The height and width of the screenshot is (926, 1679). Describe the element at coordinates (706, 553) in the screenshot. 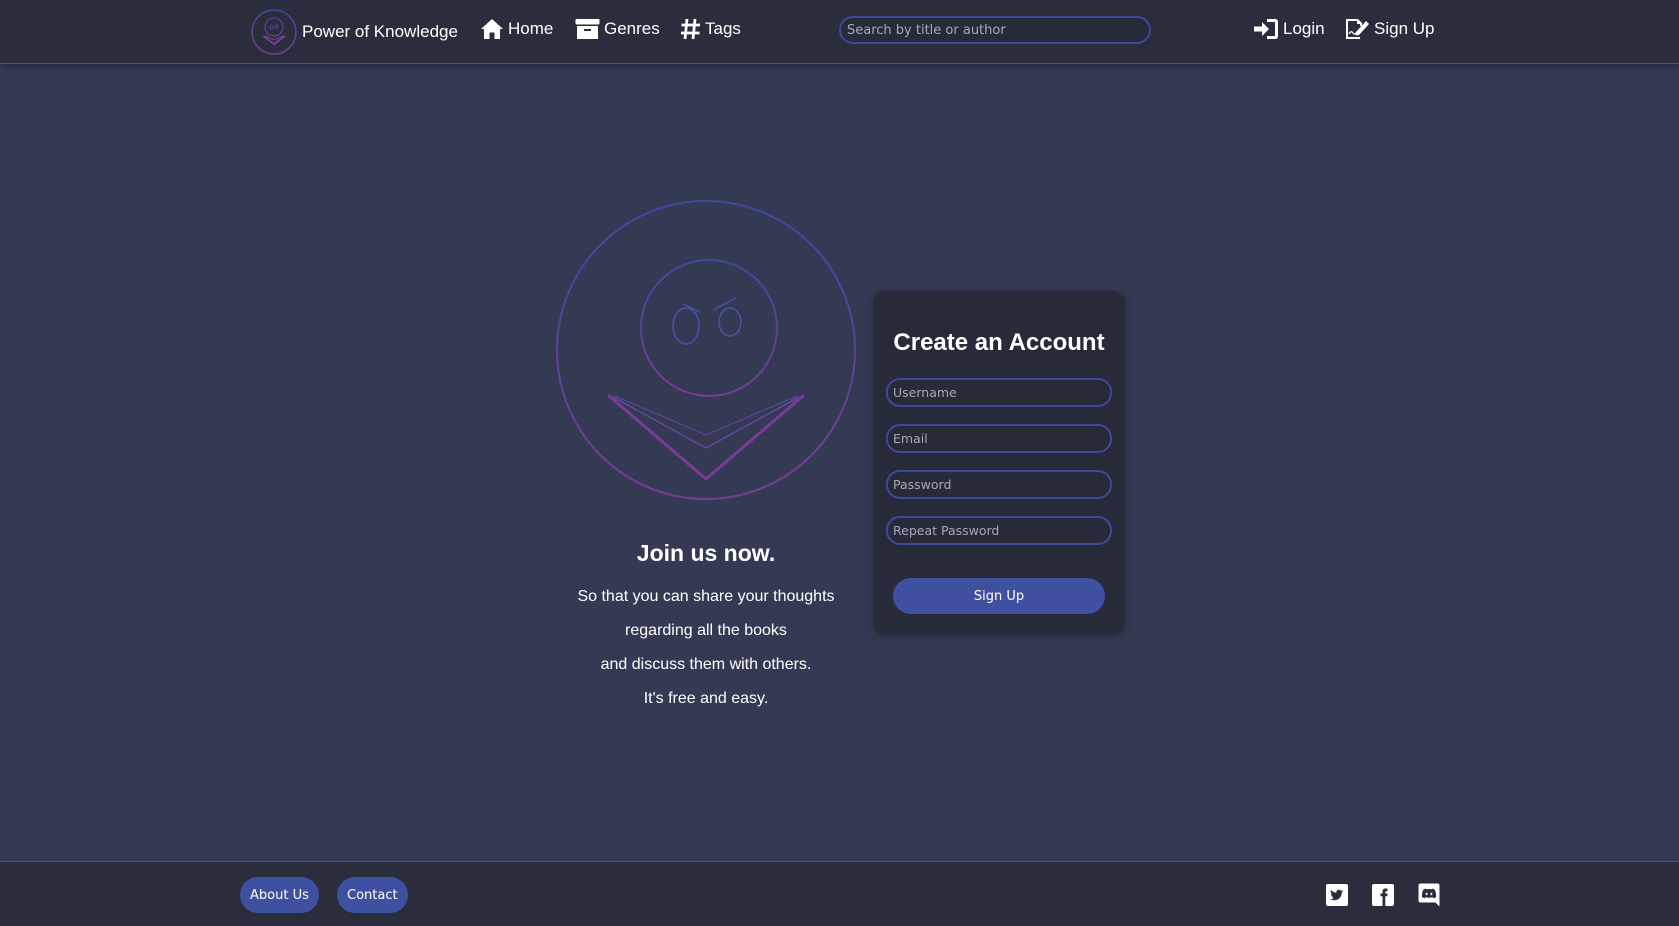

I see `join-heading: Join us now.` at that location.